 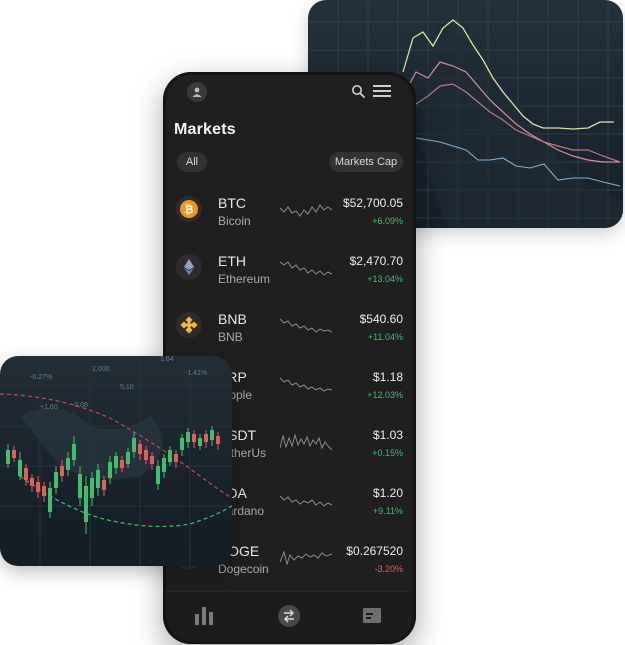 I want to click on coin-row-eth: ETH Ethereum $2,470.70 +13.04%, so click(x=289, y=268).